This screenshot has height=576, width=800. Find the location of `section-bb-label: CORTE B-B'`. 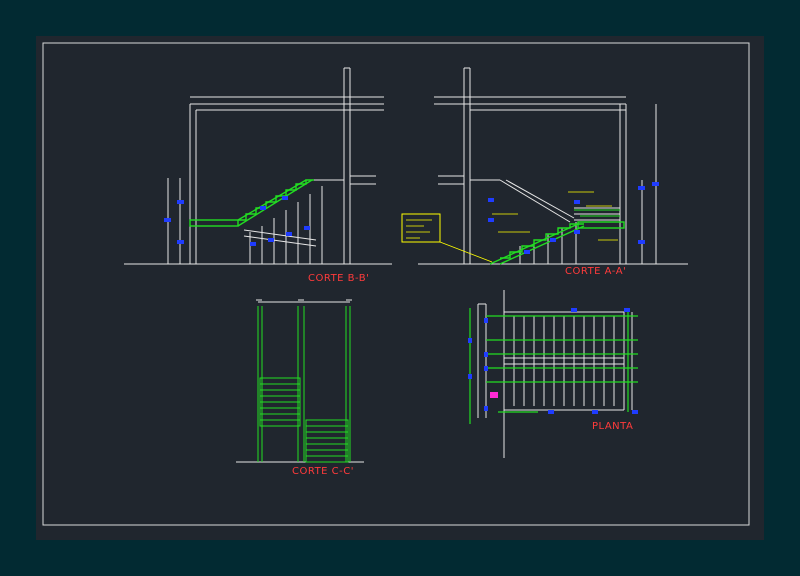

section-bb-label: CORTE B-B' is located at coordinates (338, 278).